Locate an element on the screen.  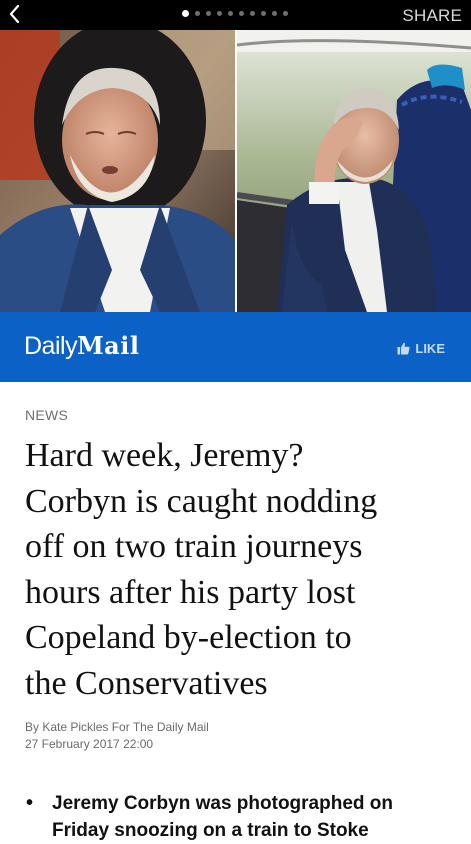
back-button is located at coordinates (15, 14).